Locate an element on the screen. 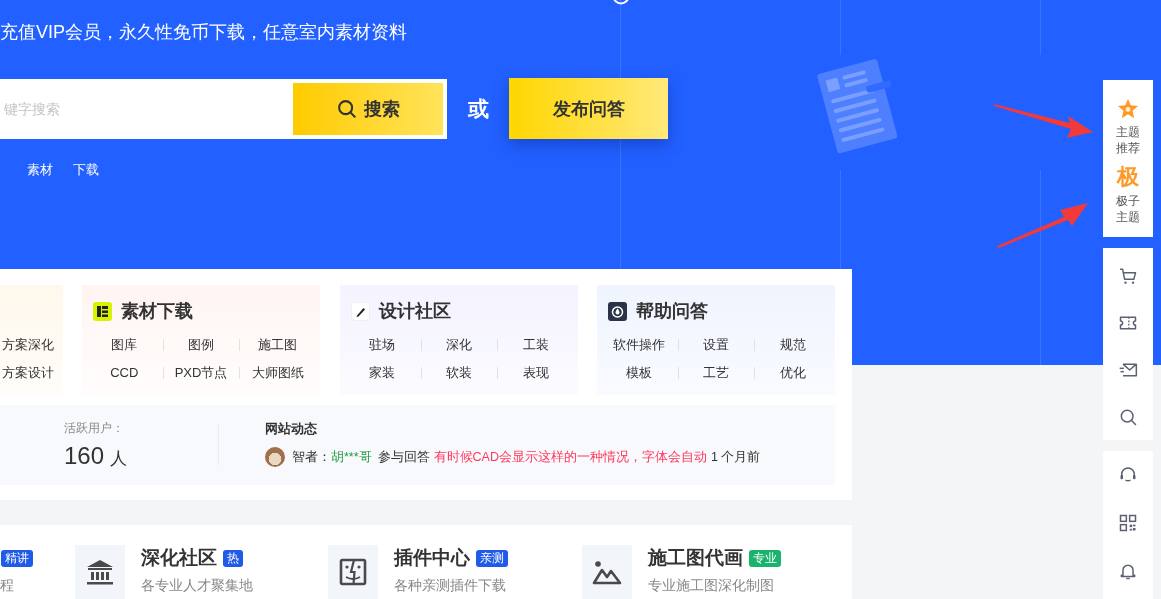 The height and width of the screenshot is (599, 1161). count-unit: 人 is located at coordinates (119, 459).